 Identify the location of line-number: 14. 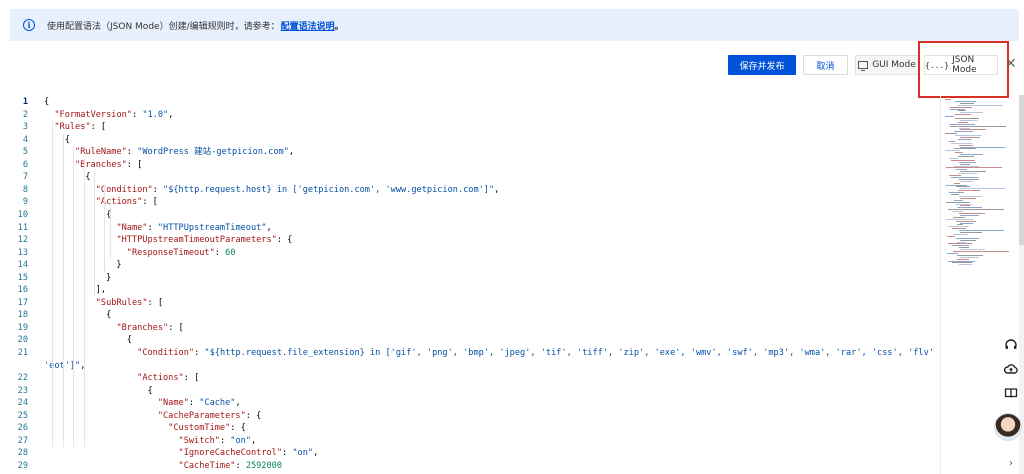
(22, 265).